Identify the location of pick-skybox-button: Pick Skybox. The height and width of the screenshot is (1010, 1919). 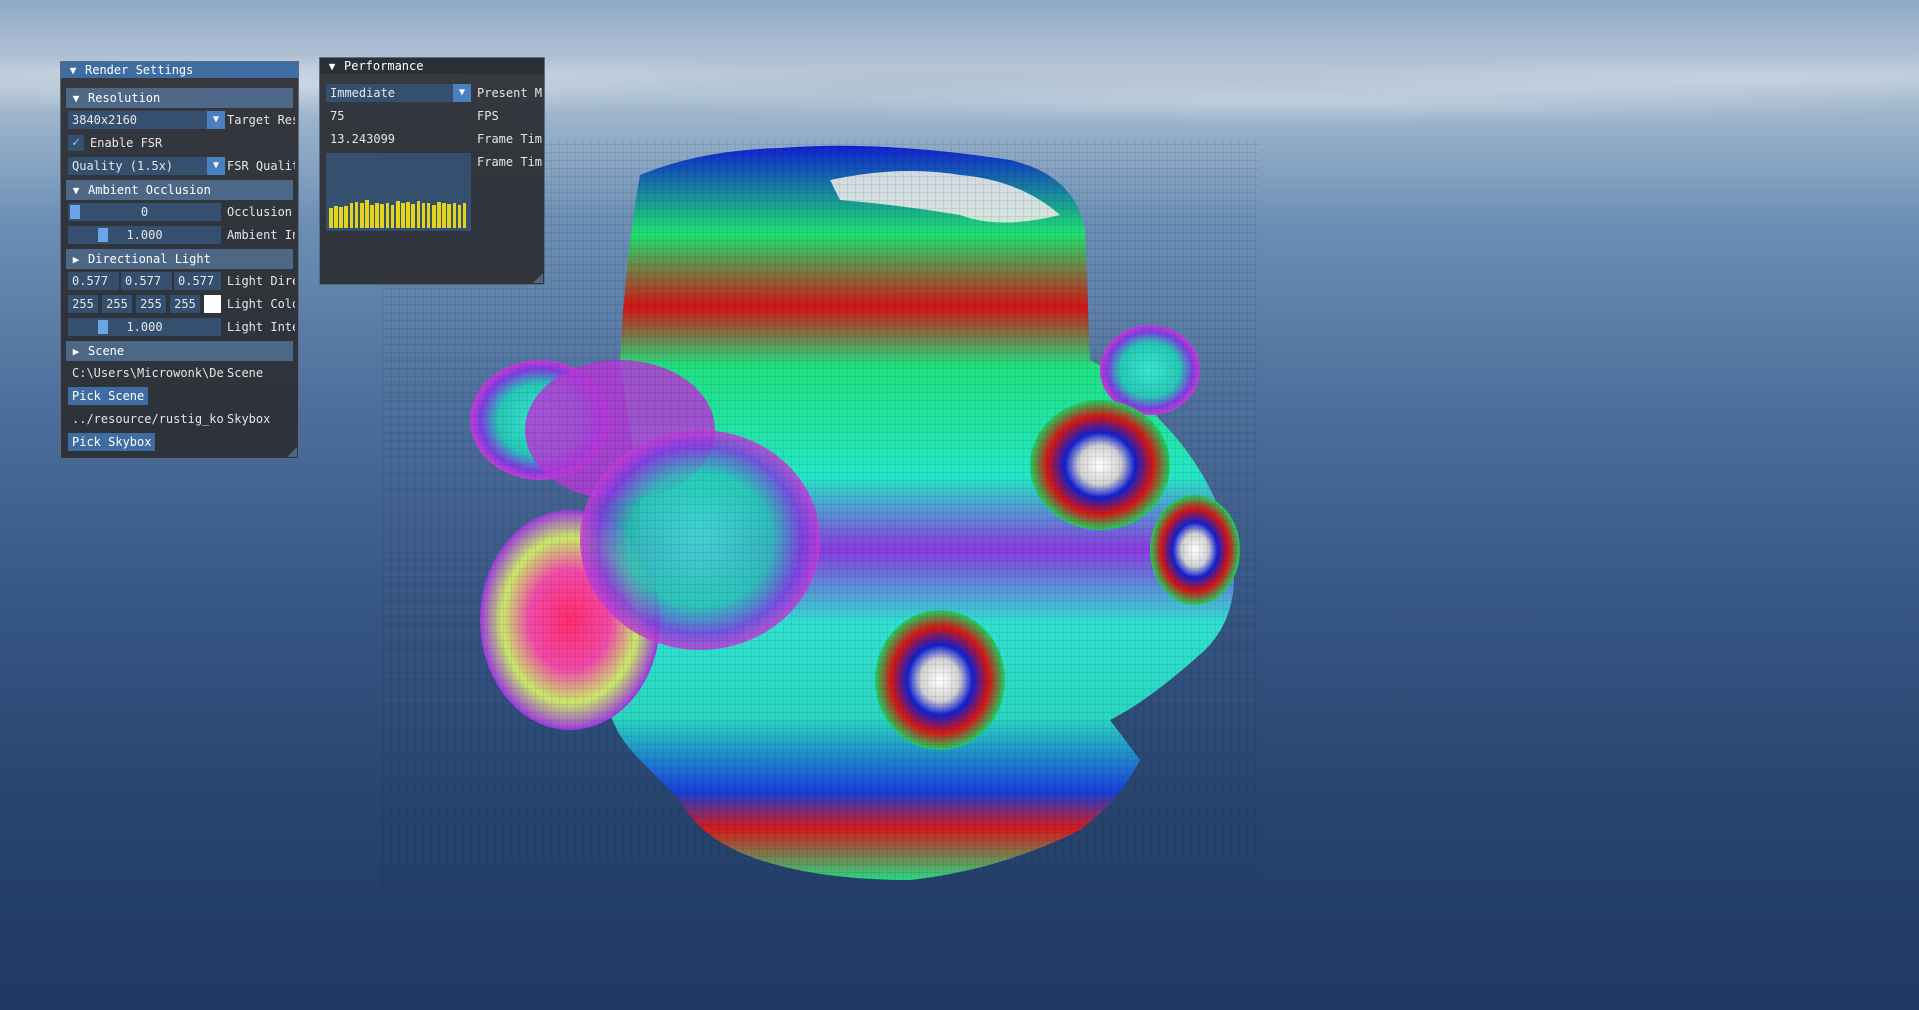
(112, 442).